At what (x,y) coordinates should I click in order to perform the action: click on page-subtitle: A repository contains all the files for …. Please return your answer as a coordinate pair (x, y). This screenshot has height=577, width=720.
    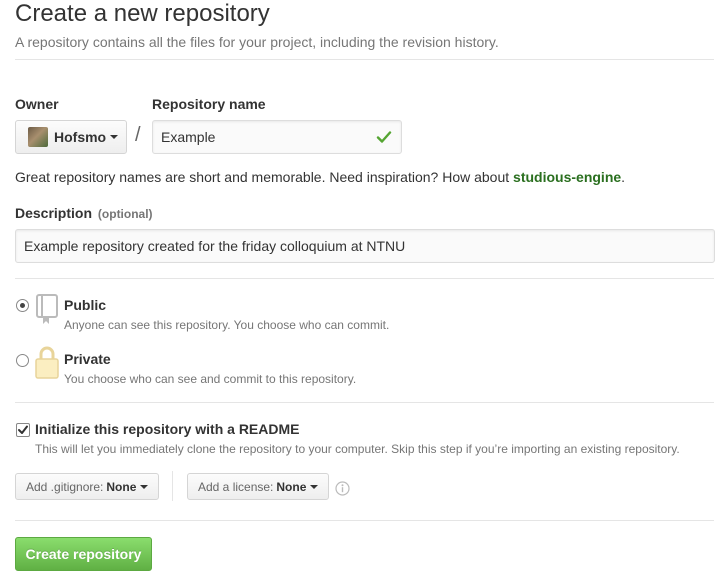
    Looking at the image, I should click on (257, 42).